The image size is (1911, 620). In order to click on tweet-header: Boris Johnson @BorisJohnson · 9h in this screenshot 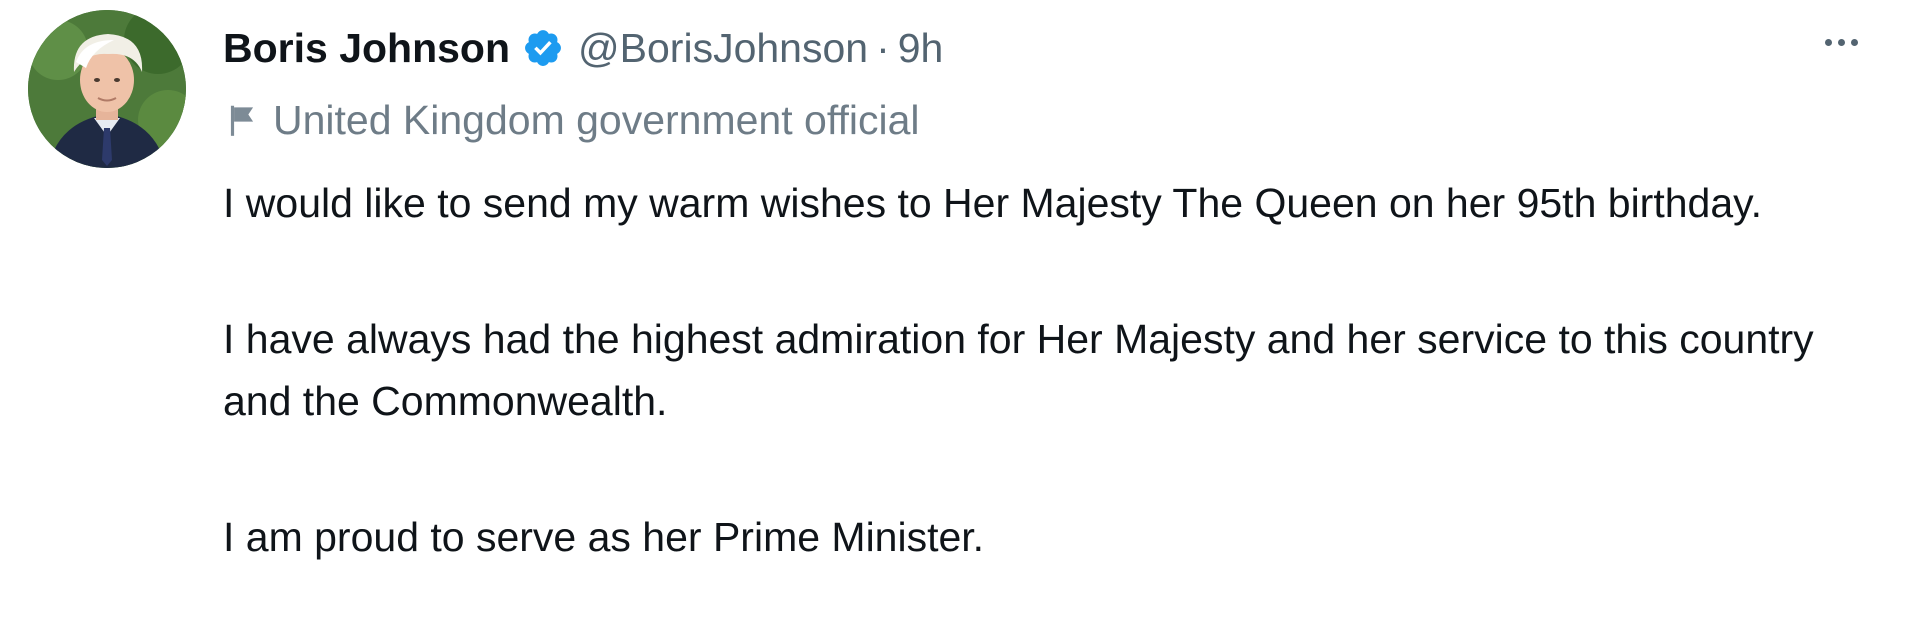, I will do `click(583, 48)`.